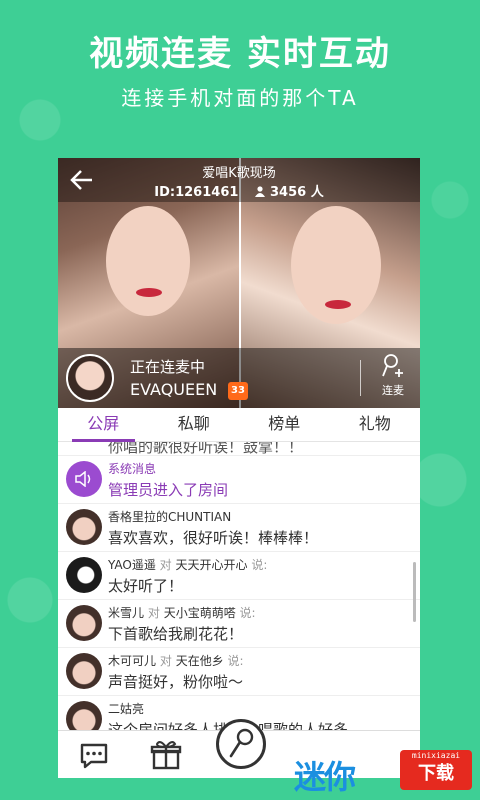 This screenshot has height=800, width=480. I want to click on speaker-icon, so click(83, 479).